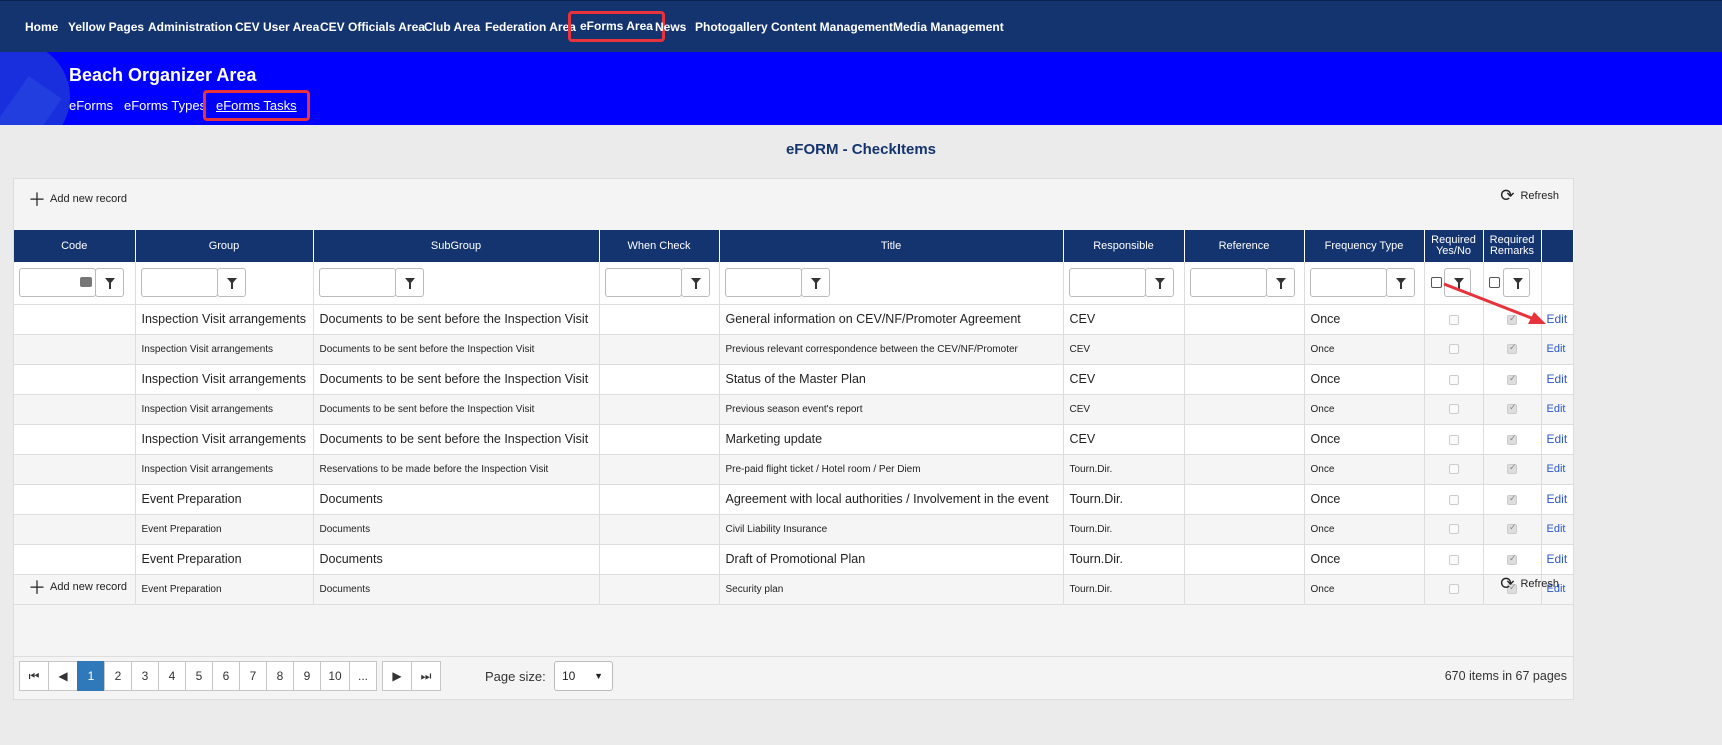 This screenshot has height=745, width=1722. I want to click on filter-when-check-input, so click(643, 283).